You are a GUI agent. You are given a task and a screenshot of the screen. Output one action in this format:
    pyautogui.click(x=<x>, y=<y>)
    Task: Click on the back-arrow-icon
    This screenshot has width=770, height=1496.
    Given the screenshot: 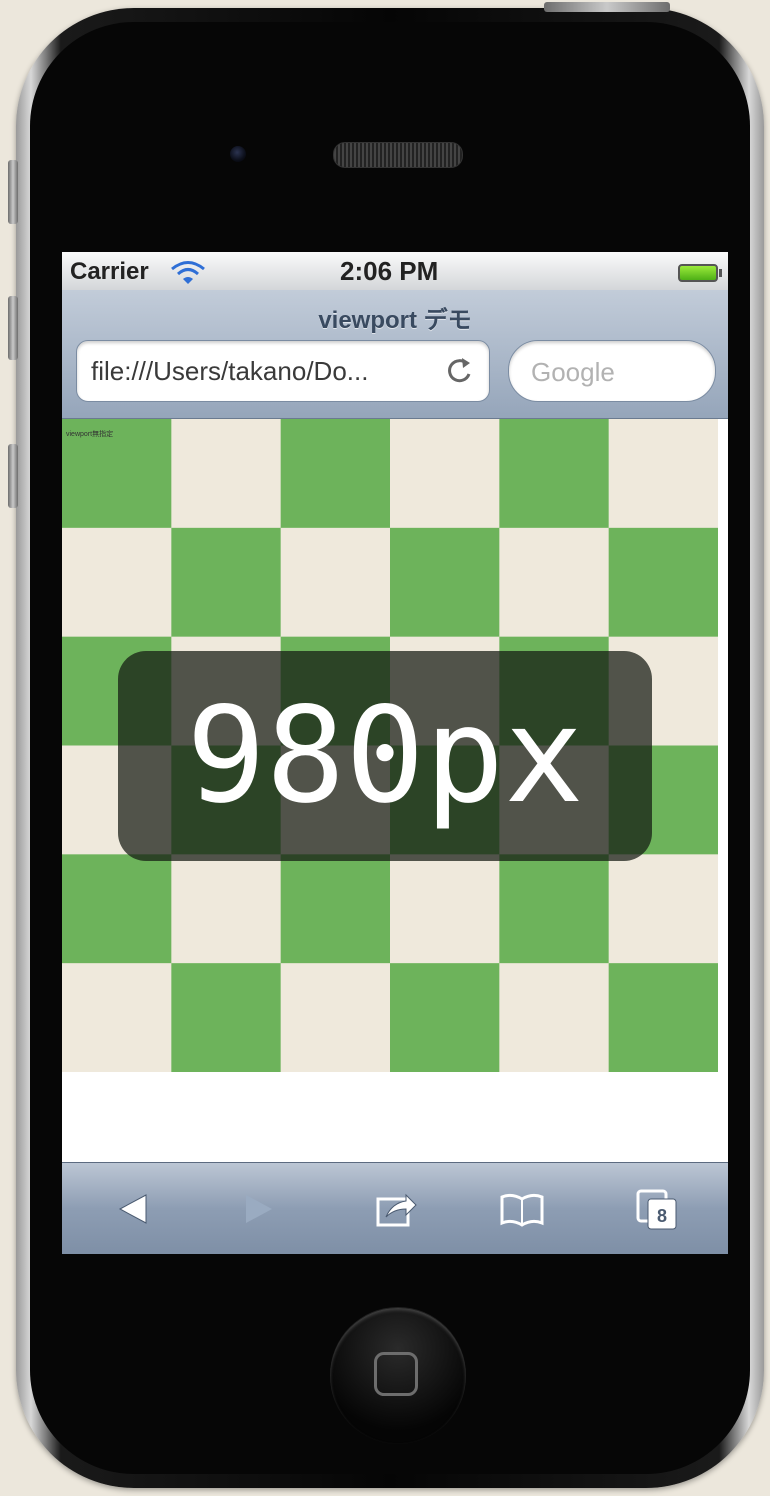 What is the action you would take?
    pyautogui.click(x=134, y=1209)
    